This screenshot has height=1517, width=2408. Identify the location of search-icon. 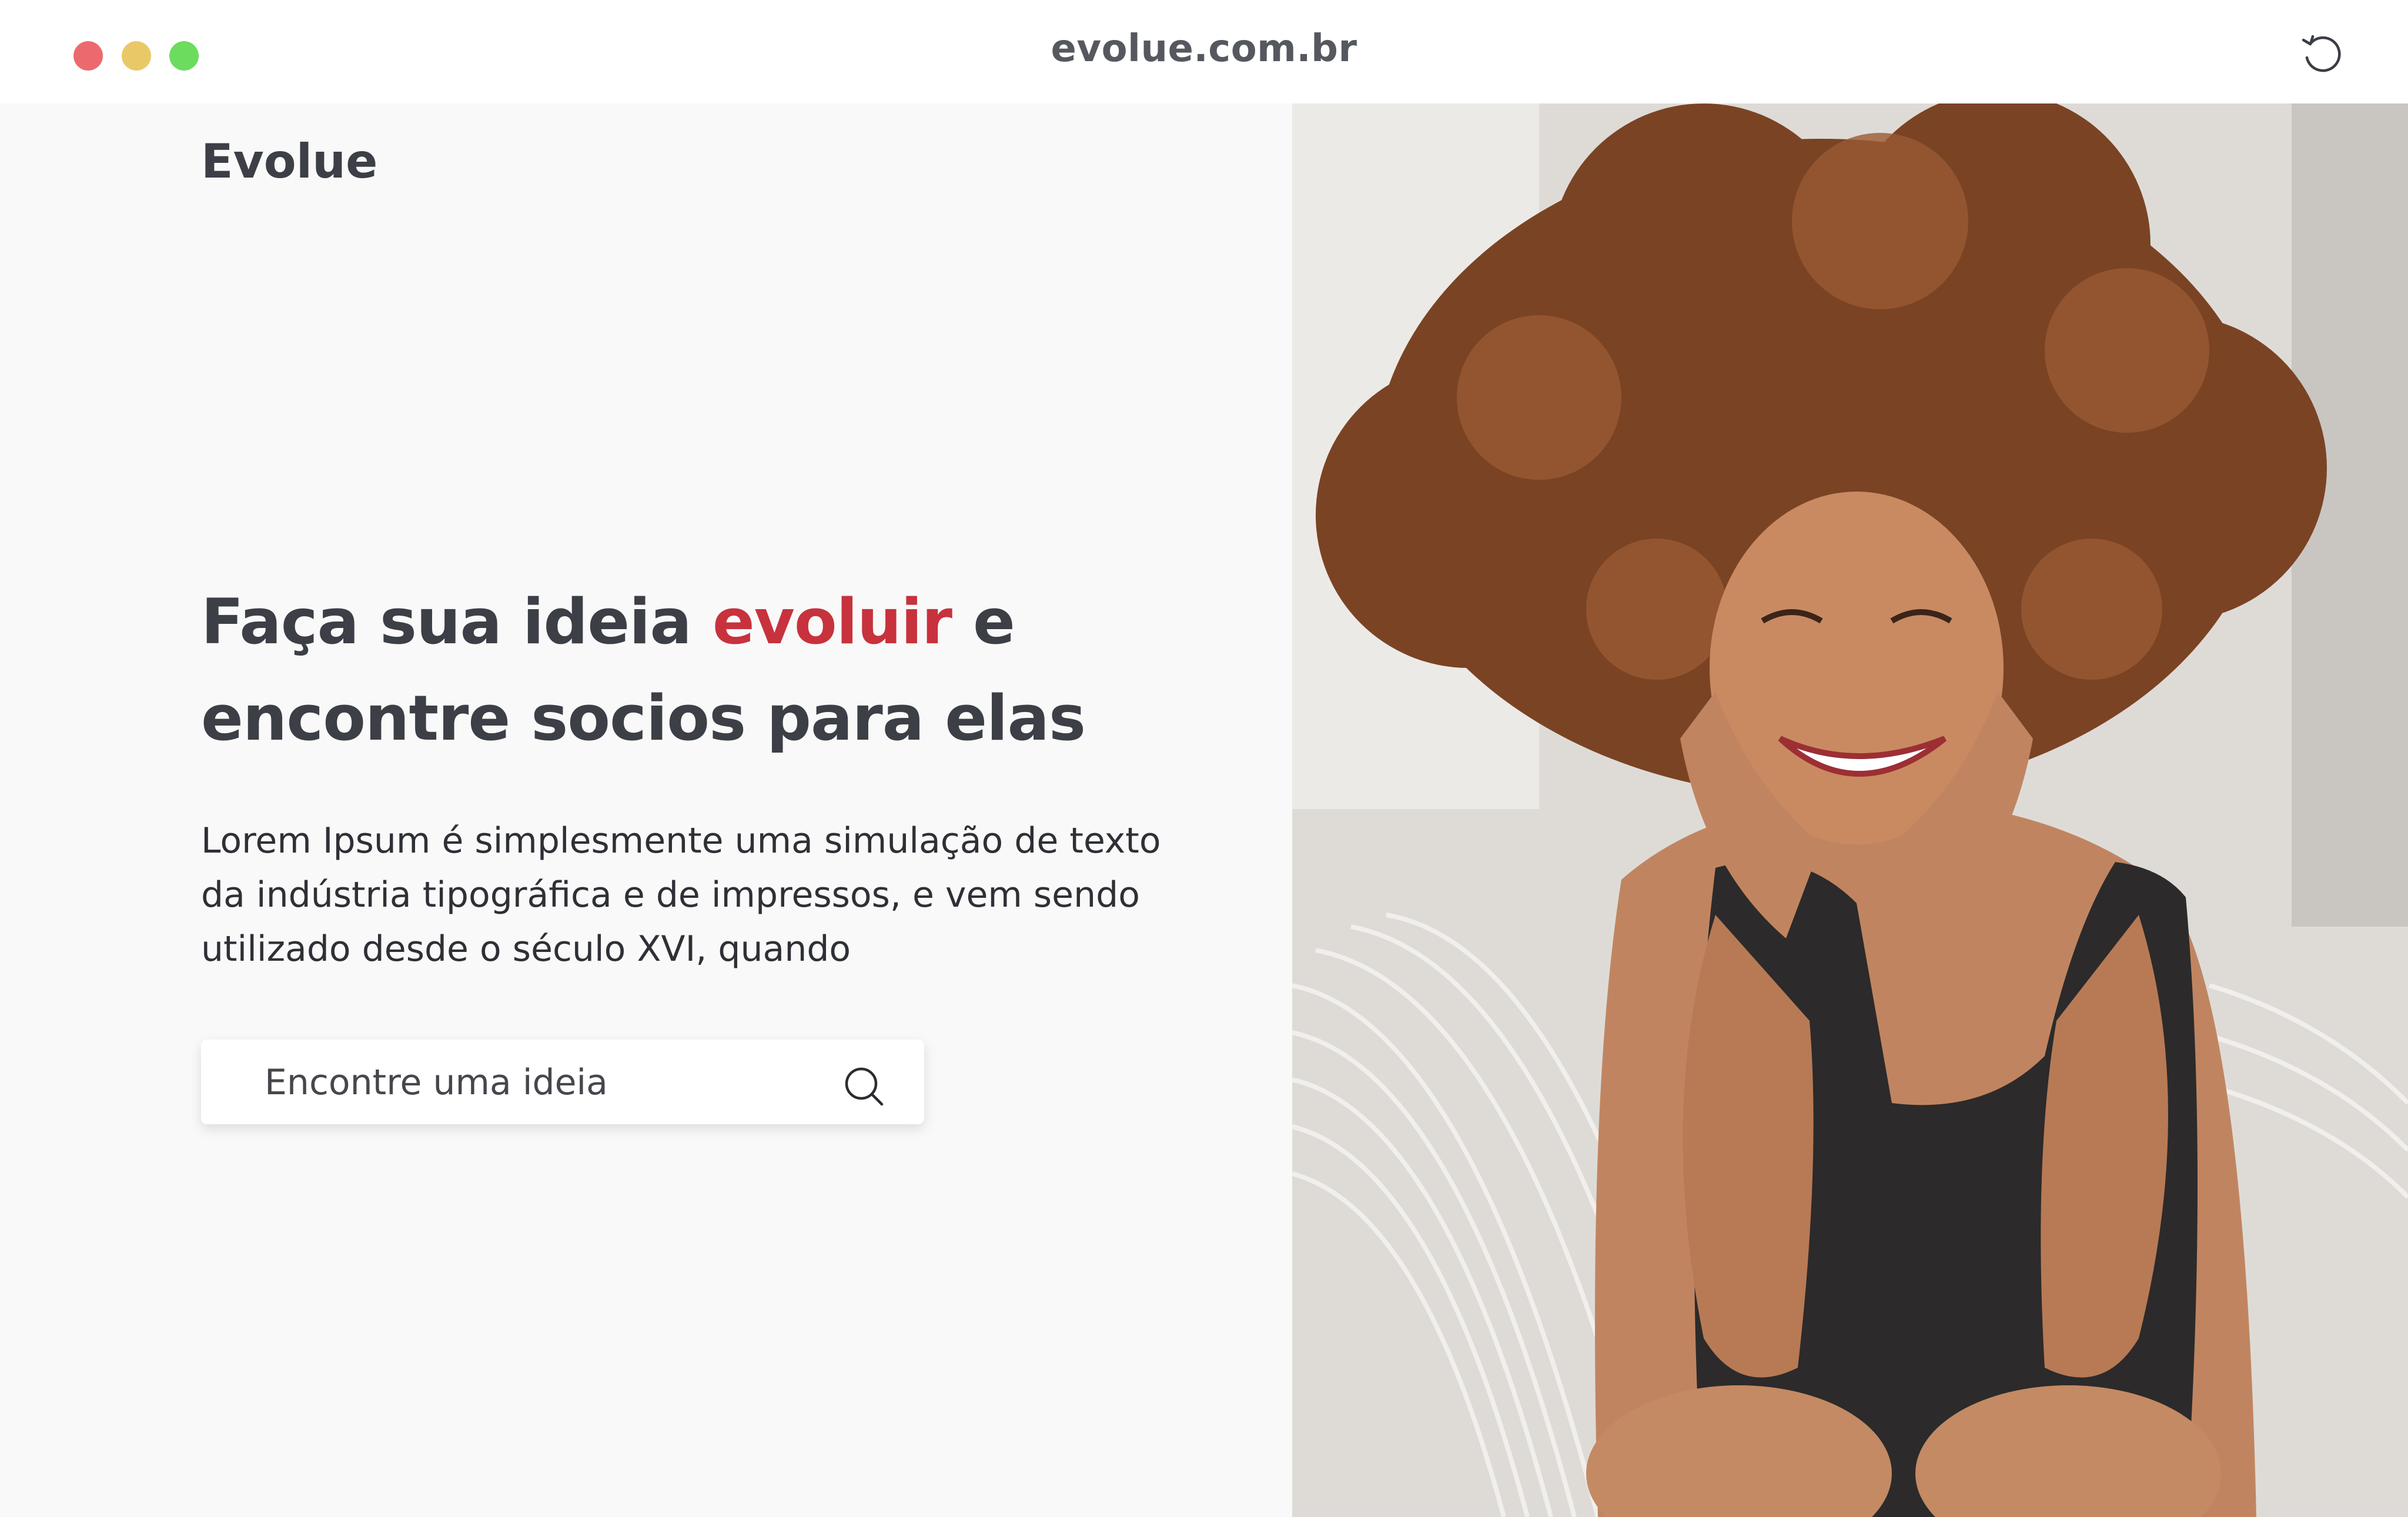
(865, 1086).